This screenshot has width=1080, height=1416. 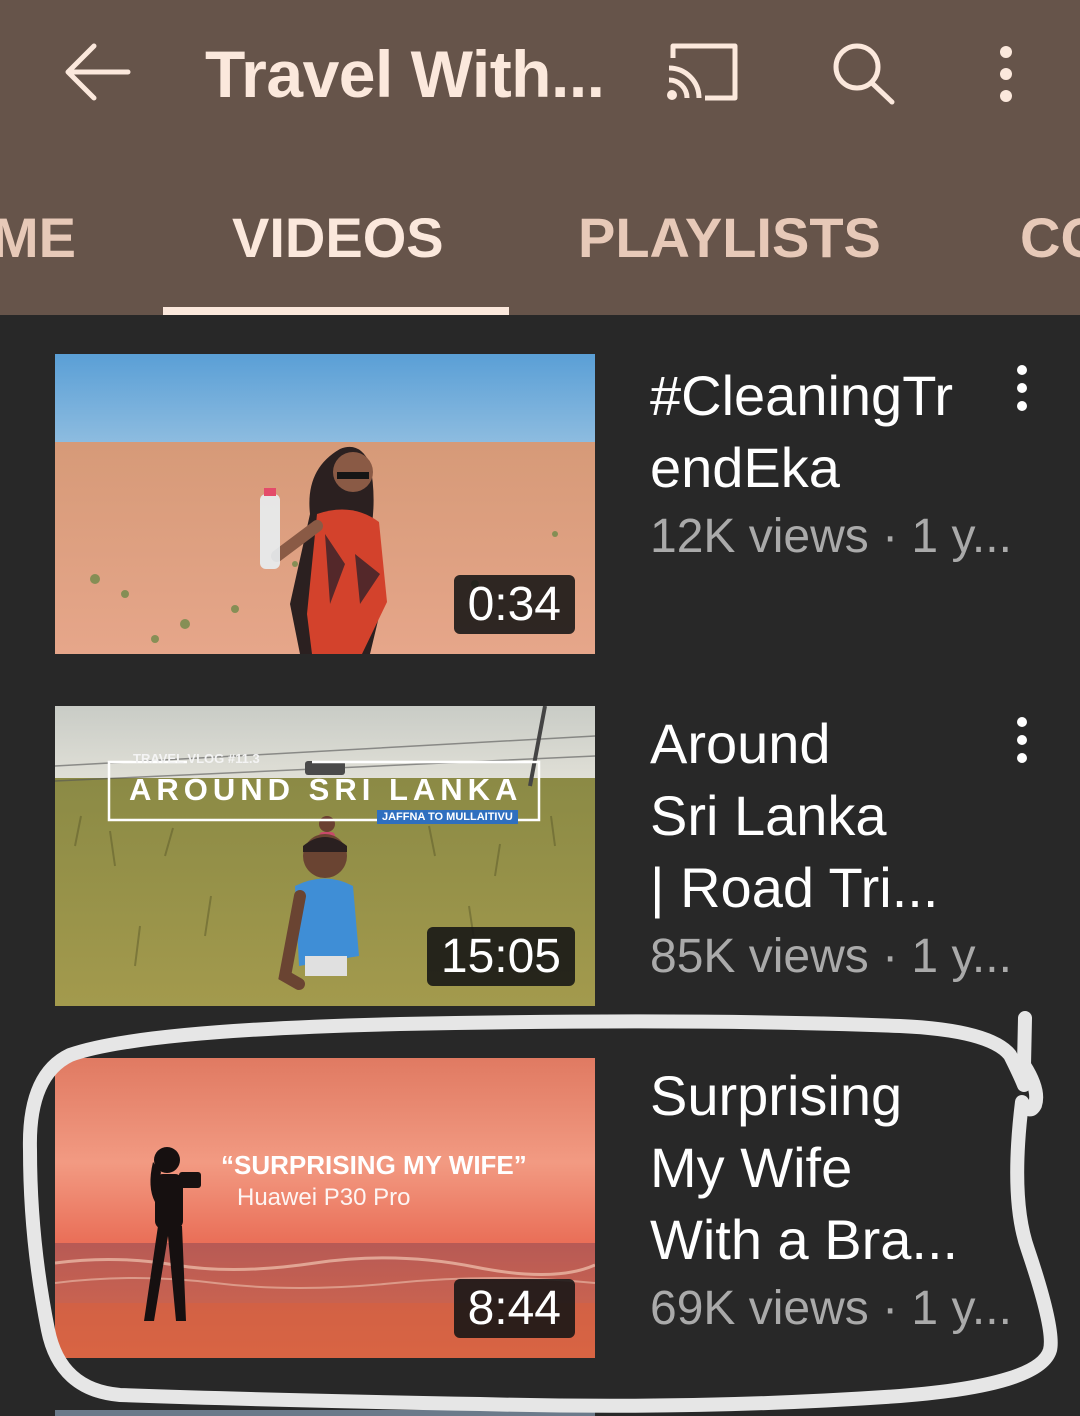 I want to click on tab-home: ME, so click(x=38, y=237).